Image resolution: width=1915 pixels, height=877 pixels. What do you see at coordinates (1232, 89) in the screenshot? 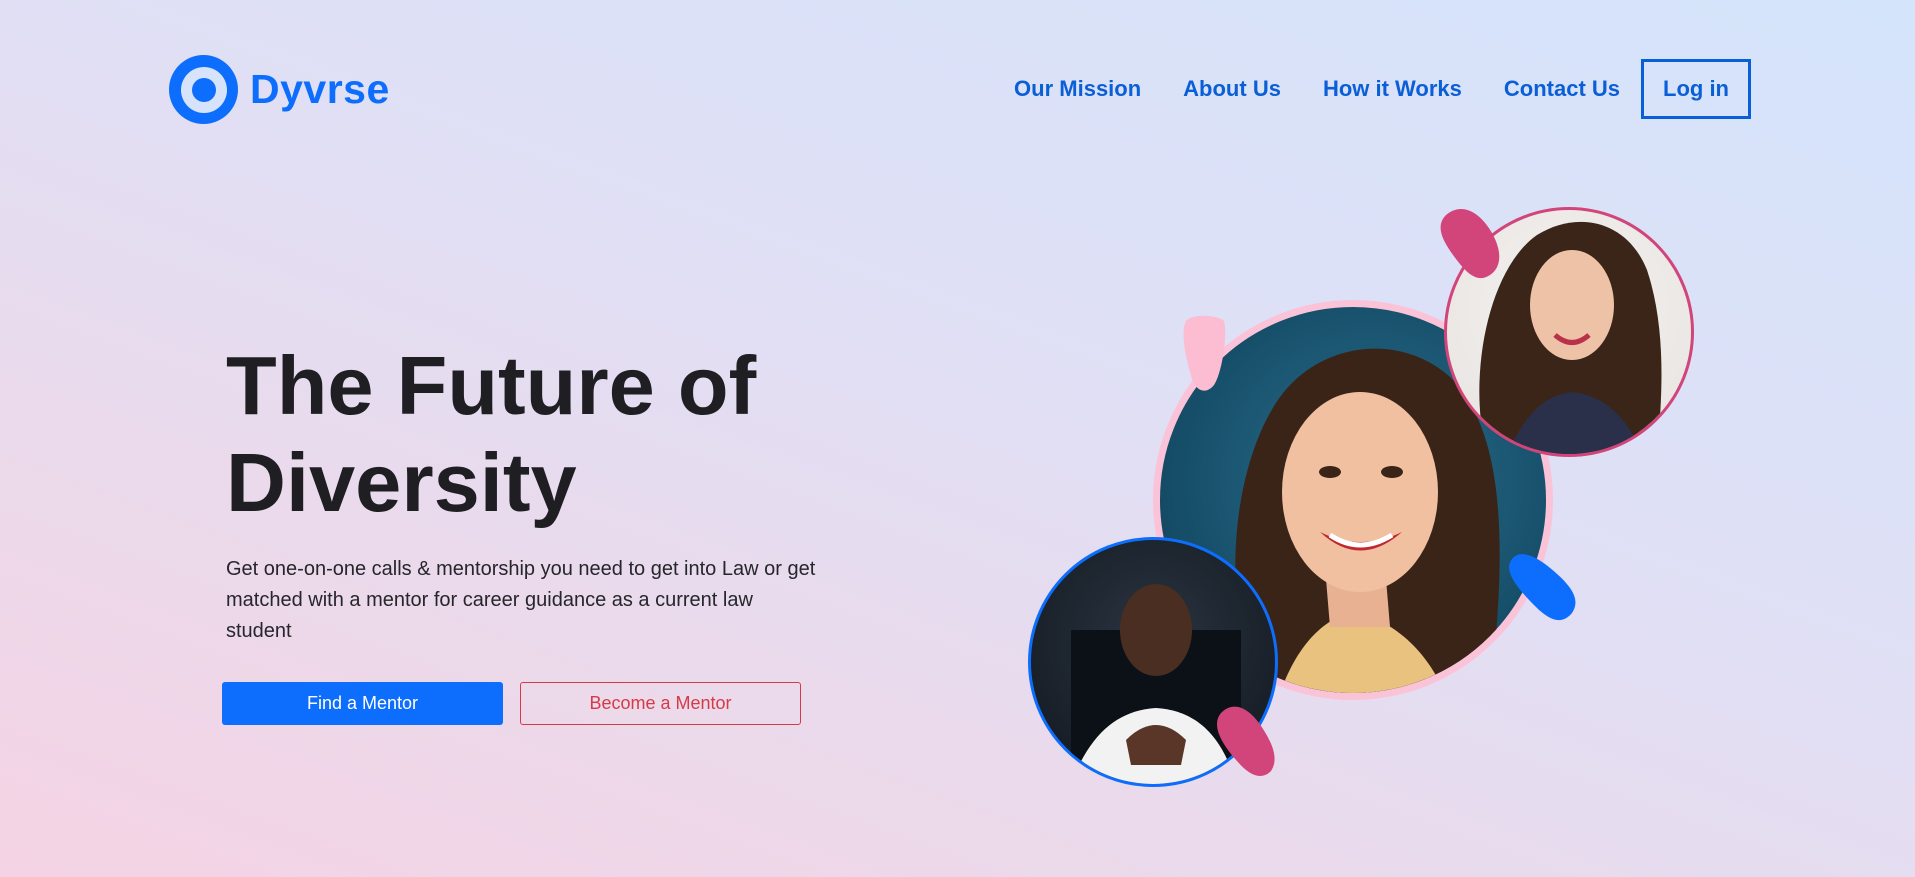
I see `nav-about-us: About Us` at bounding box center [1232, 89].